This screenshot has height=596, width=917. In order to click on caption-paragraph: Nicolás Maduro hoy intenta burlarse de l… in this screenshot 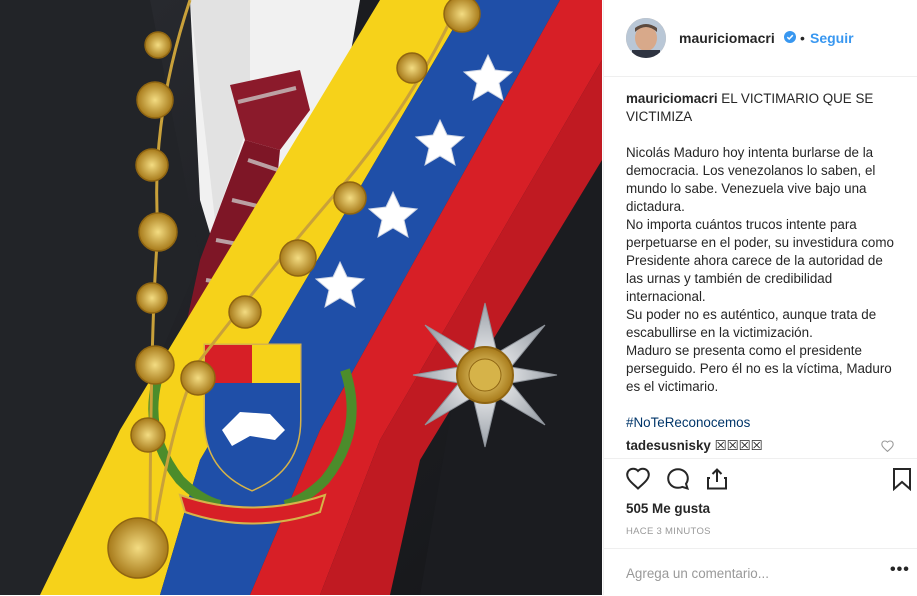, I will do `click(751, 179)`.